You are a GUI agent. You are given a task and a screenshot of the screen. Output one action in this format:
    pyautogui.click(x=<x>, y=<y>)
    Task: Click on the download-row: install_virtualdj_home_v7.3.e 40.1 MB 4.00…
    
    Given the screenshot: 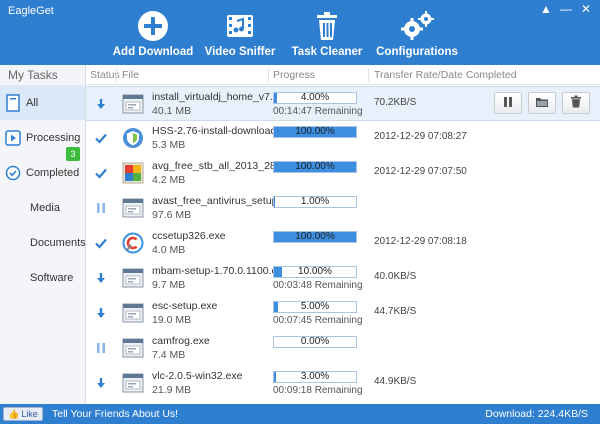 What is the action you would take?
    pyautogui.click(x=343, y=103)
    